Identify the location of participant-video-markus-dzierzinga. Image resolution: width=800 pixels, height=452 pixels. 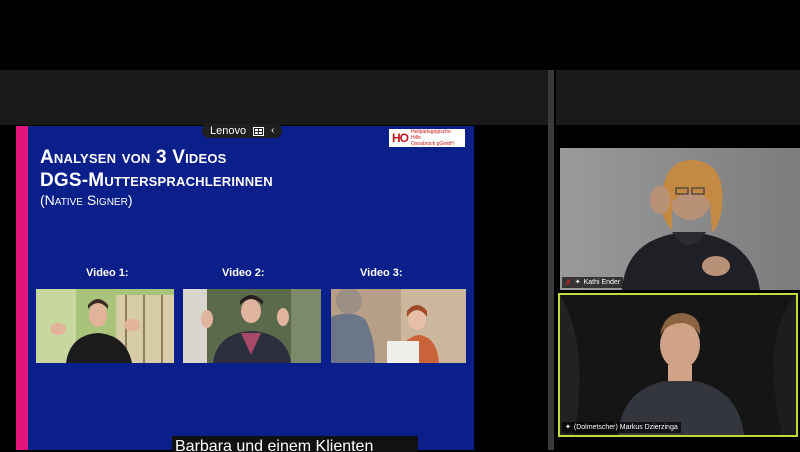
(678, 365).